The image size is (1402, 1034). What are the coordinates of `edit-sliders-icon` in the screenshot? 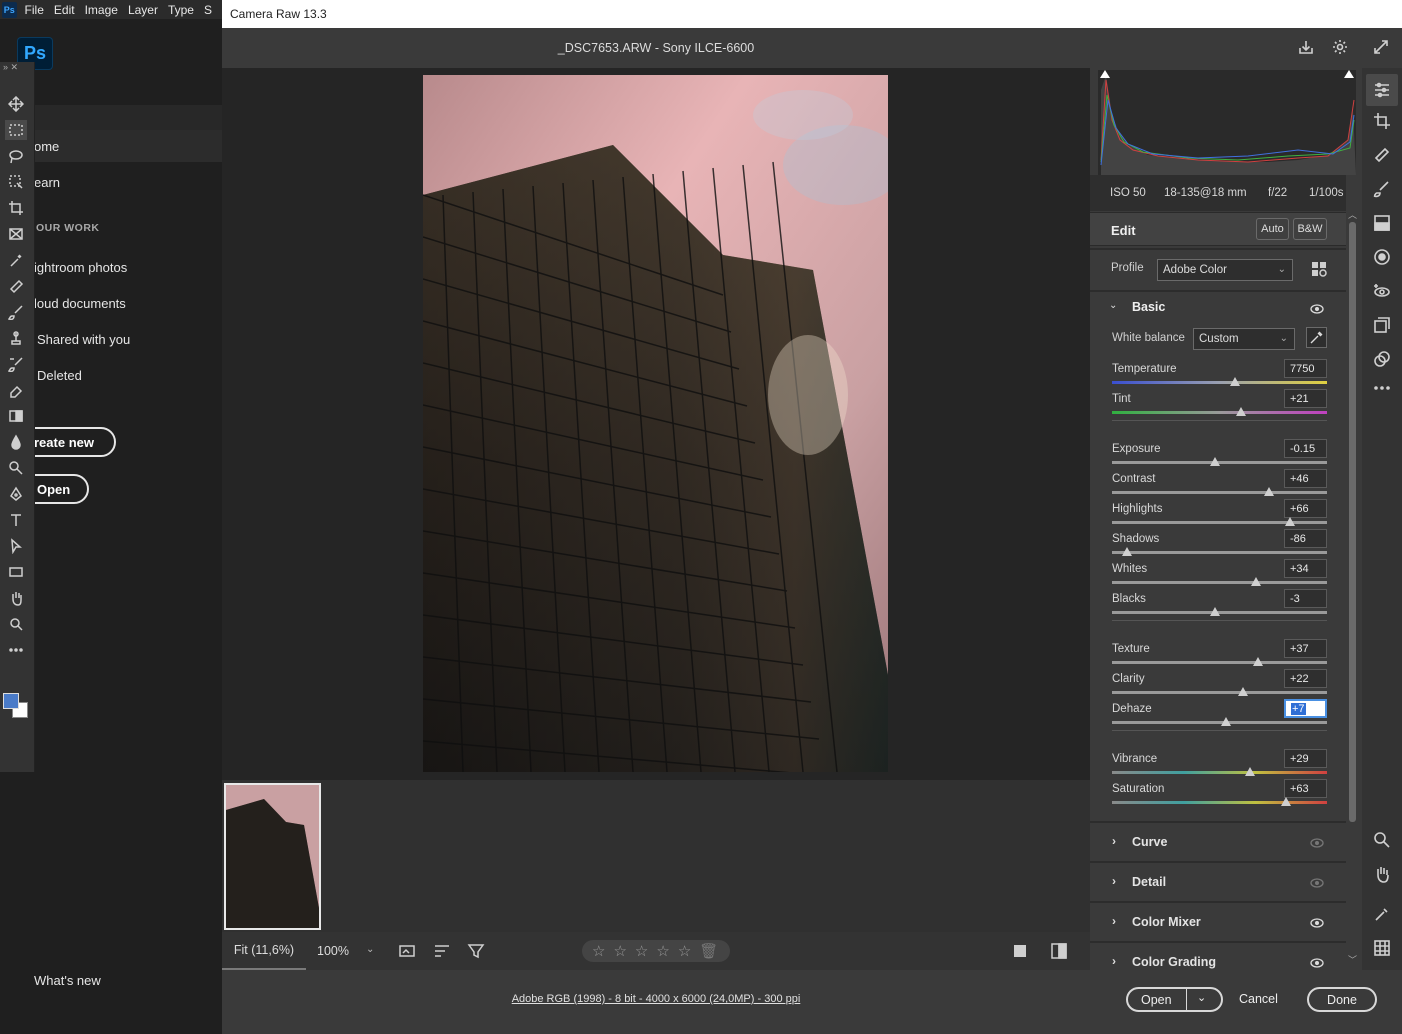 It's located at (1382, 90).